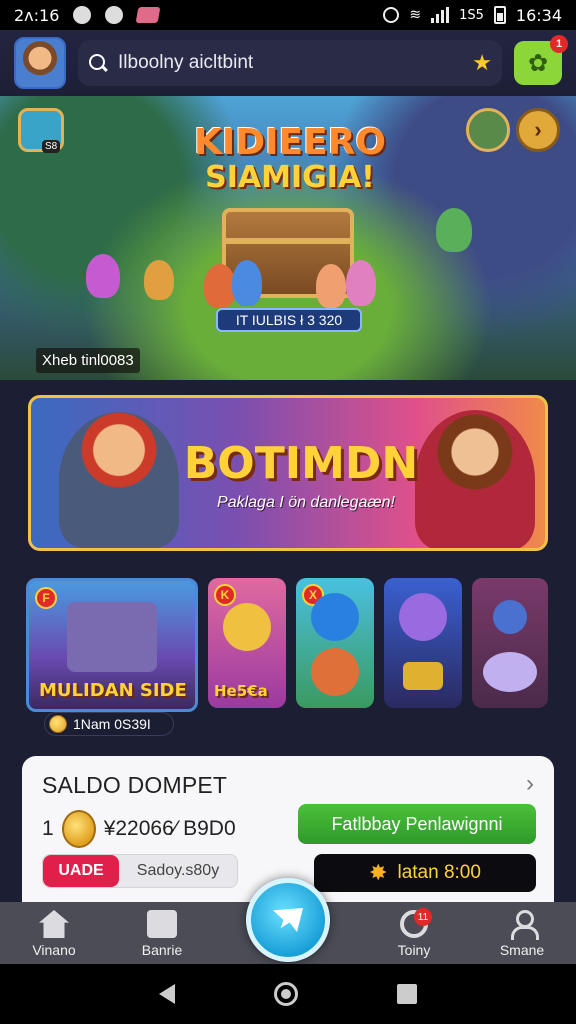 This screenshot has width=576, height=1024. What do you see at coordinates (523, 925) in the screenshot?
I see `person-icon` at bounding box center [523, 925].